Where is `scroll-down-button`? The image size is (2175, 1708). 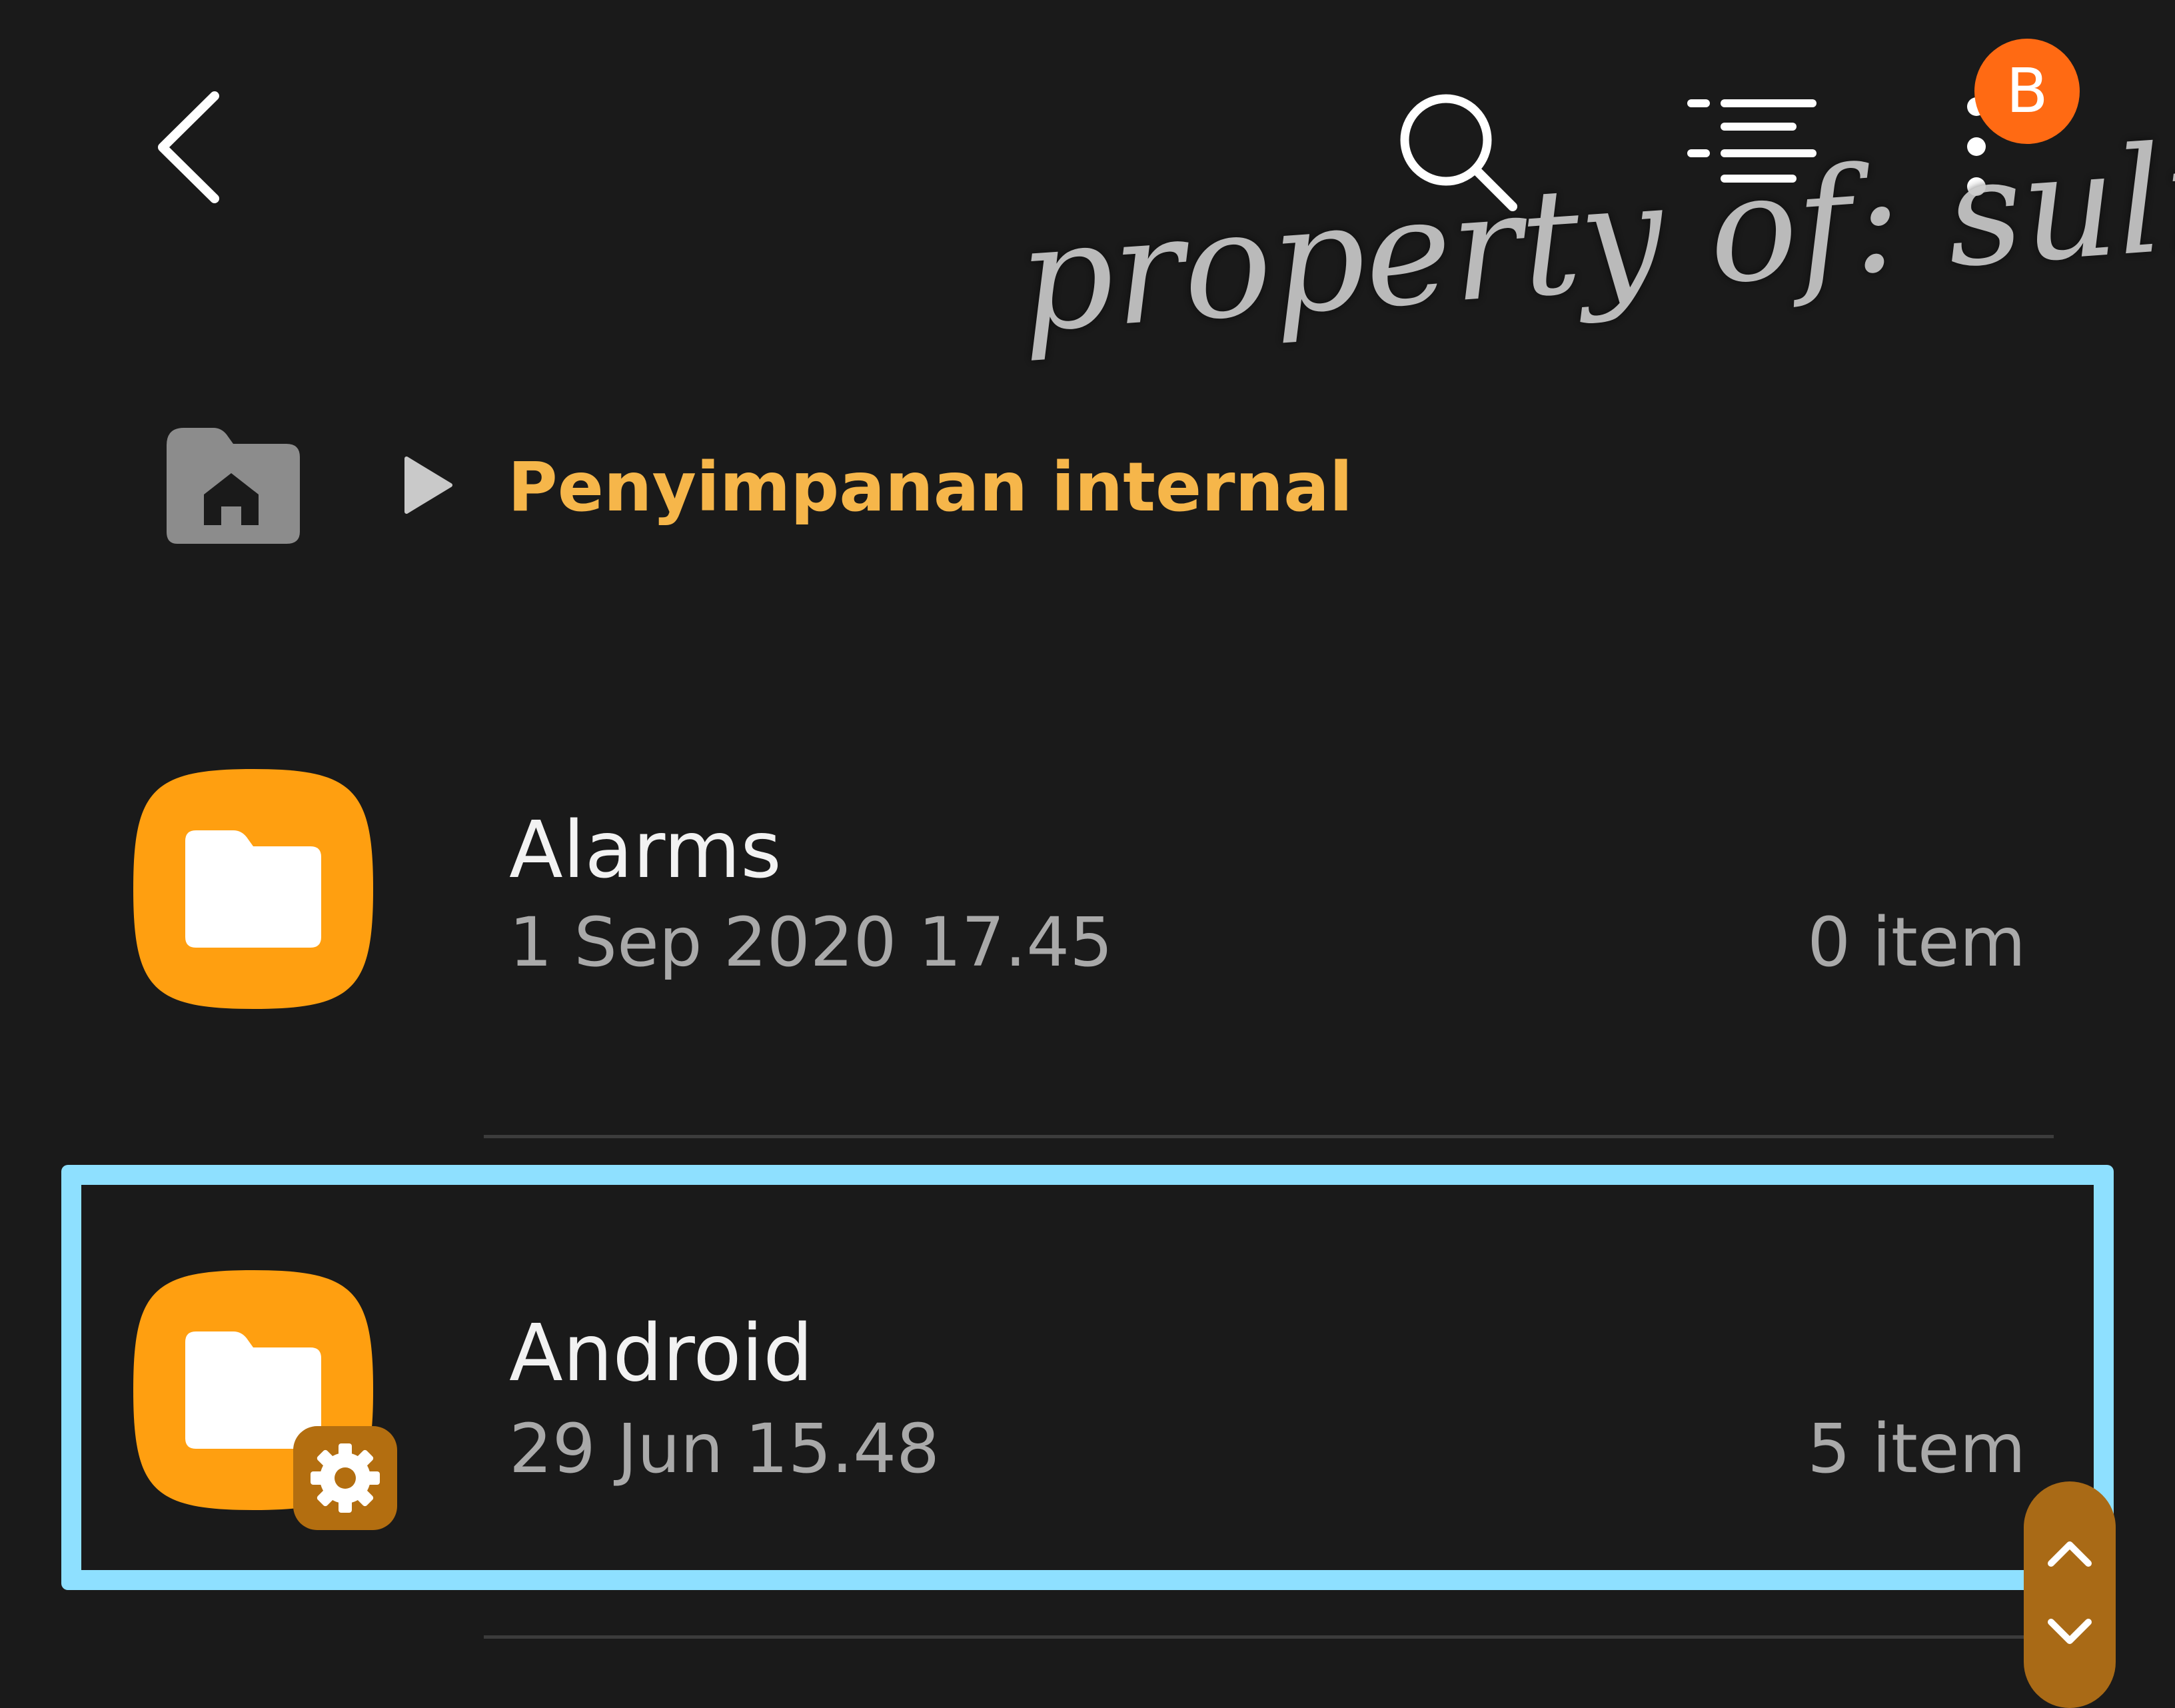 scroll-down-button is located at coordinates (2069, 1633).